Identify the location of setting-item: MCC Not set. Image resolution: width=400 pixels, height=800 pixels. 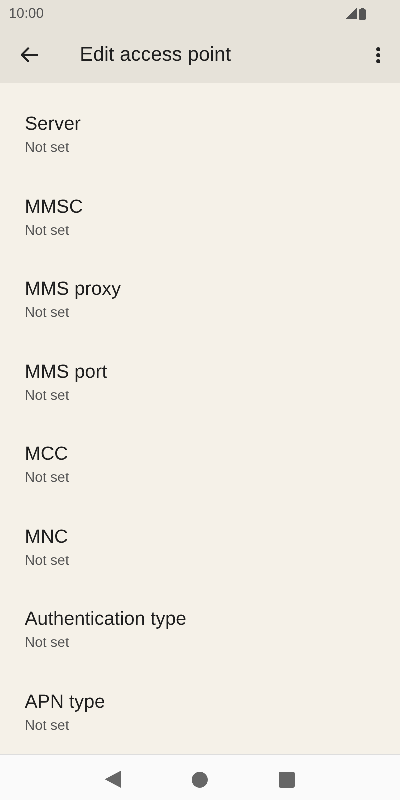
(200, 465).